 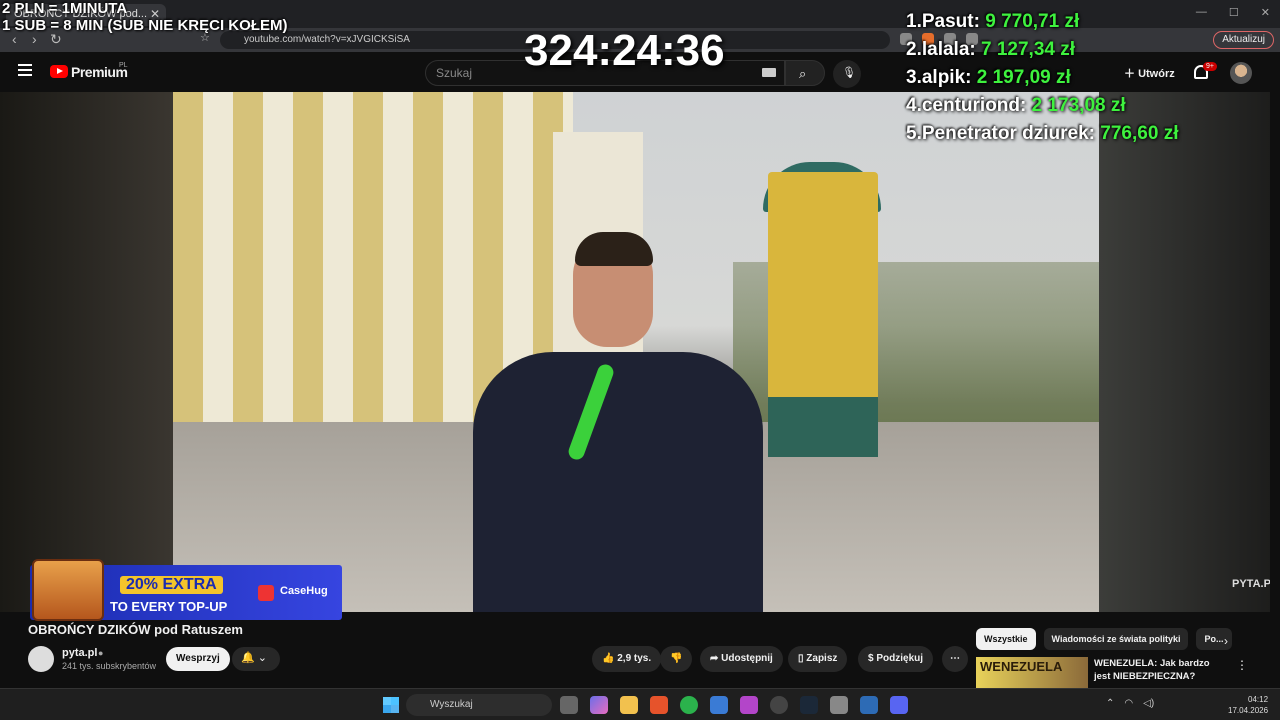 I want to click on support-button: Wesprzyj, so click(x=198, y=659).